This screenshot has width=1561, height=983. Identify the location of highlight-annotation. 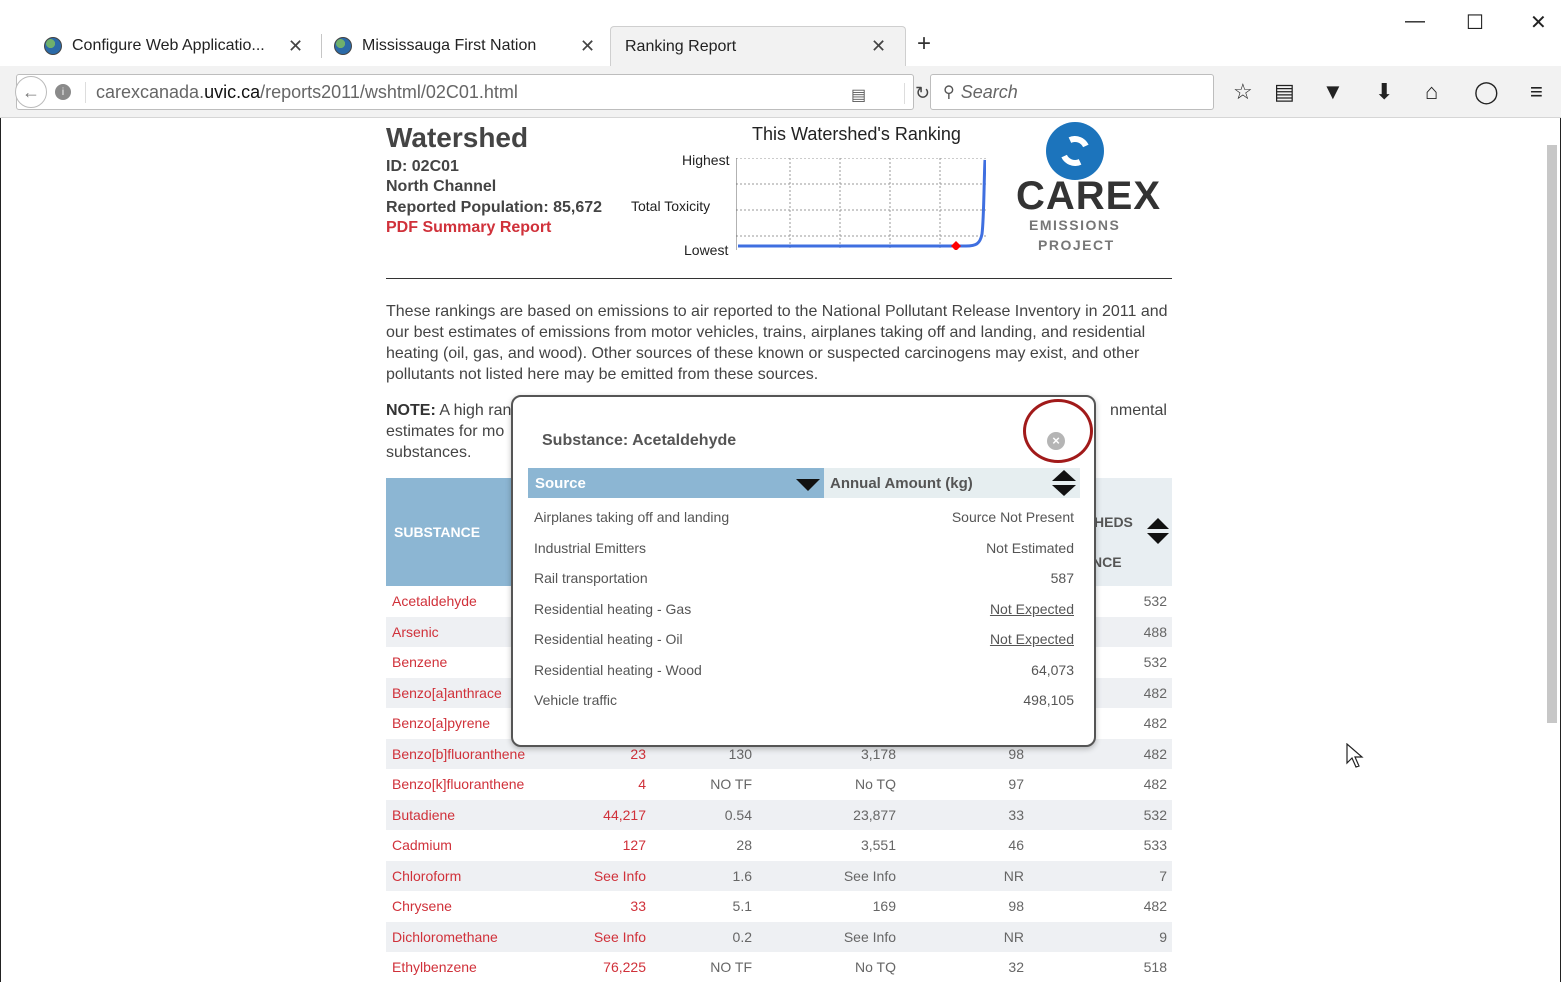
(1058, 431).